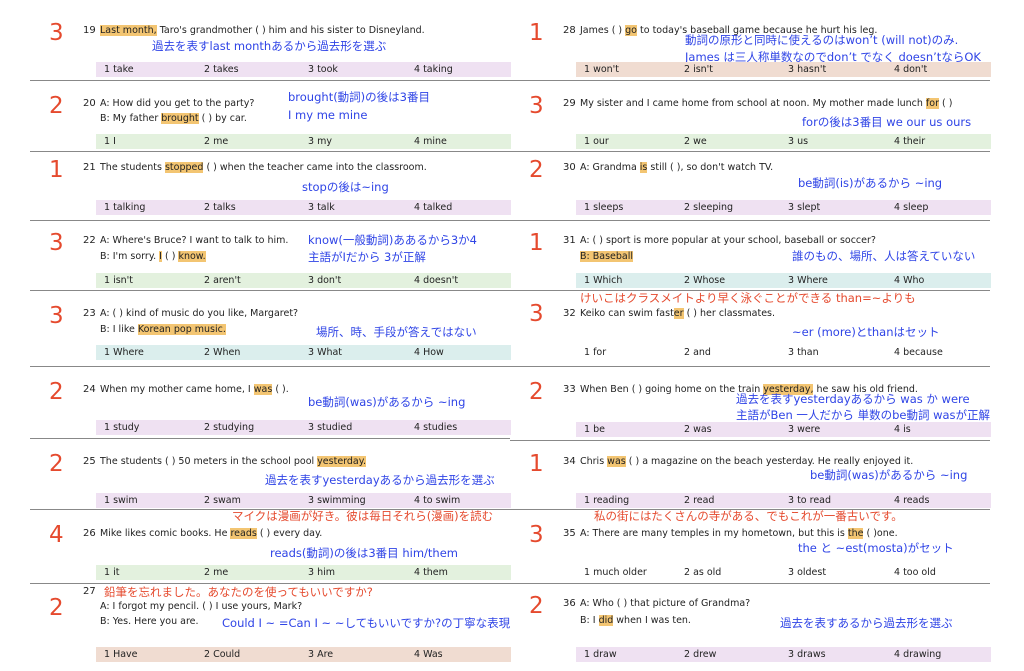  I want to click on choice-3: 3 us, so click(798, 142).